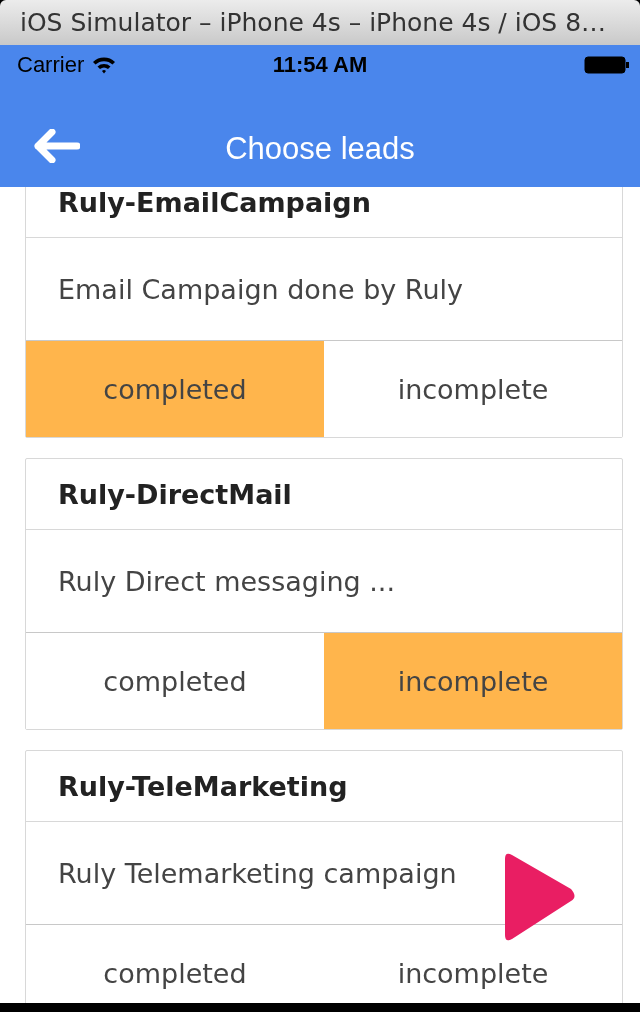  I want to click on status-option: incomplete, so click(473, 681).